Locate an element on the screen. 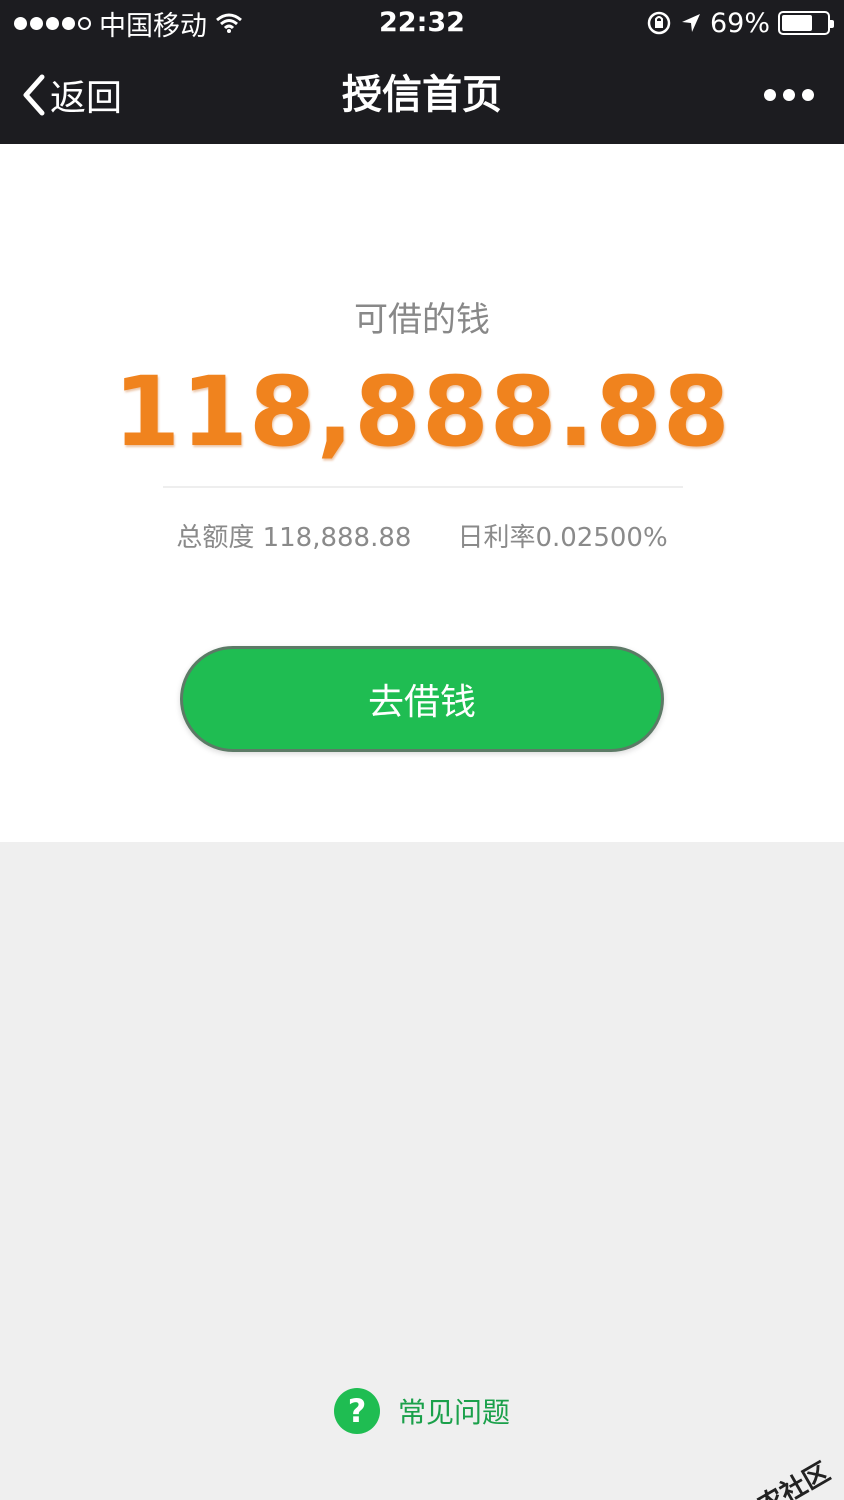  page-title: 授信首页 is located at coordinates (422, 95).